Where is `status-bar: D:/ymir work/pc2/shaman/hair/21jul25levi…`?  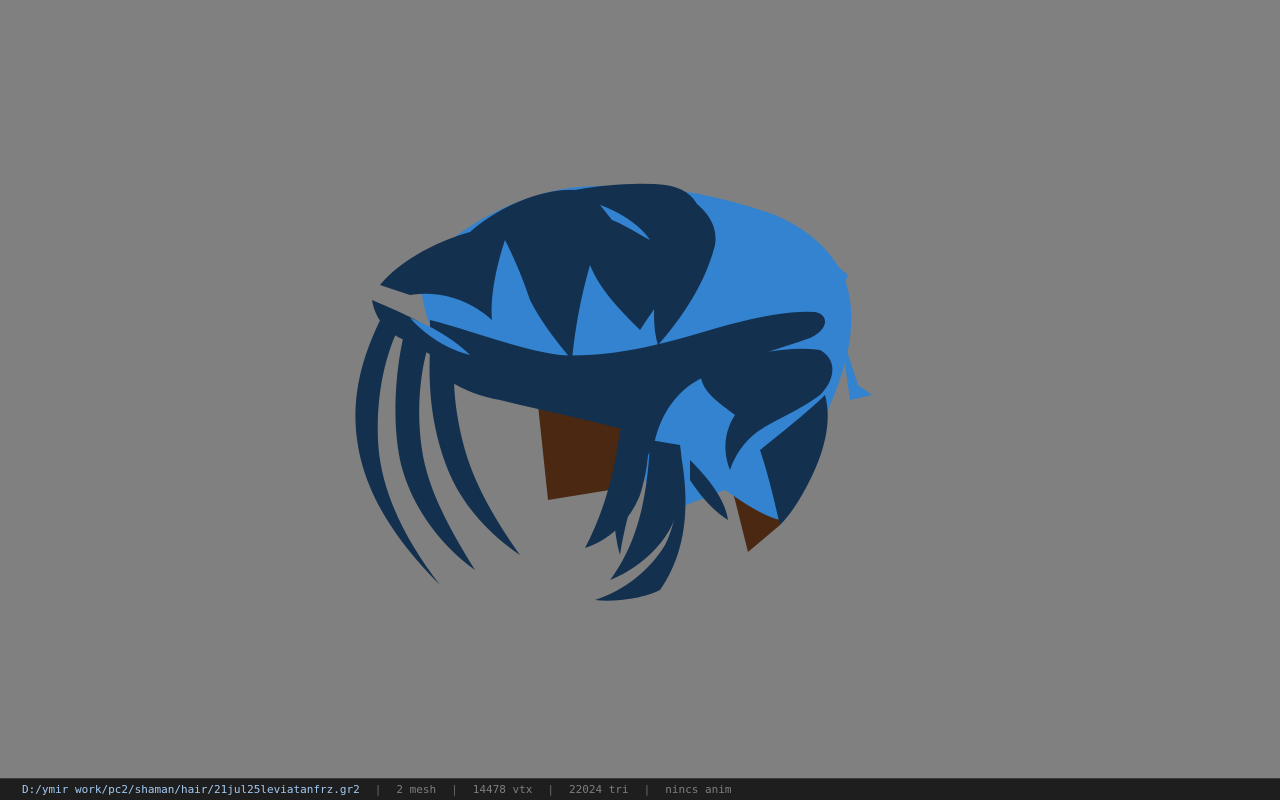 status-bar: D:/ymir work/pc2/shaman/hair/21jul25levi… is located at coordinates (640, 789).